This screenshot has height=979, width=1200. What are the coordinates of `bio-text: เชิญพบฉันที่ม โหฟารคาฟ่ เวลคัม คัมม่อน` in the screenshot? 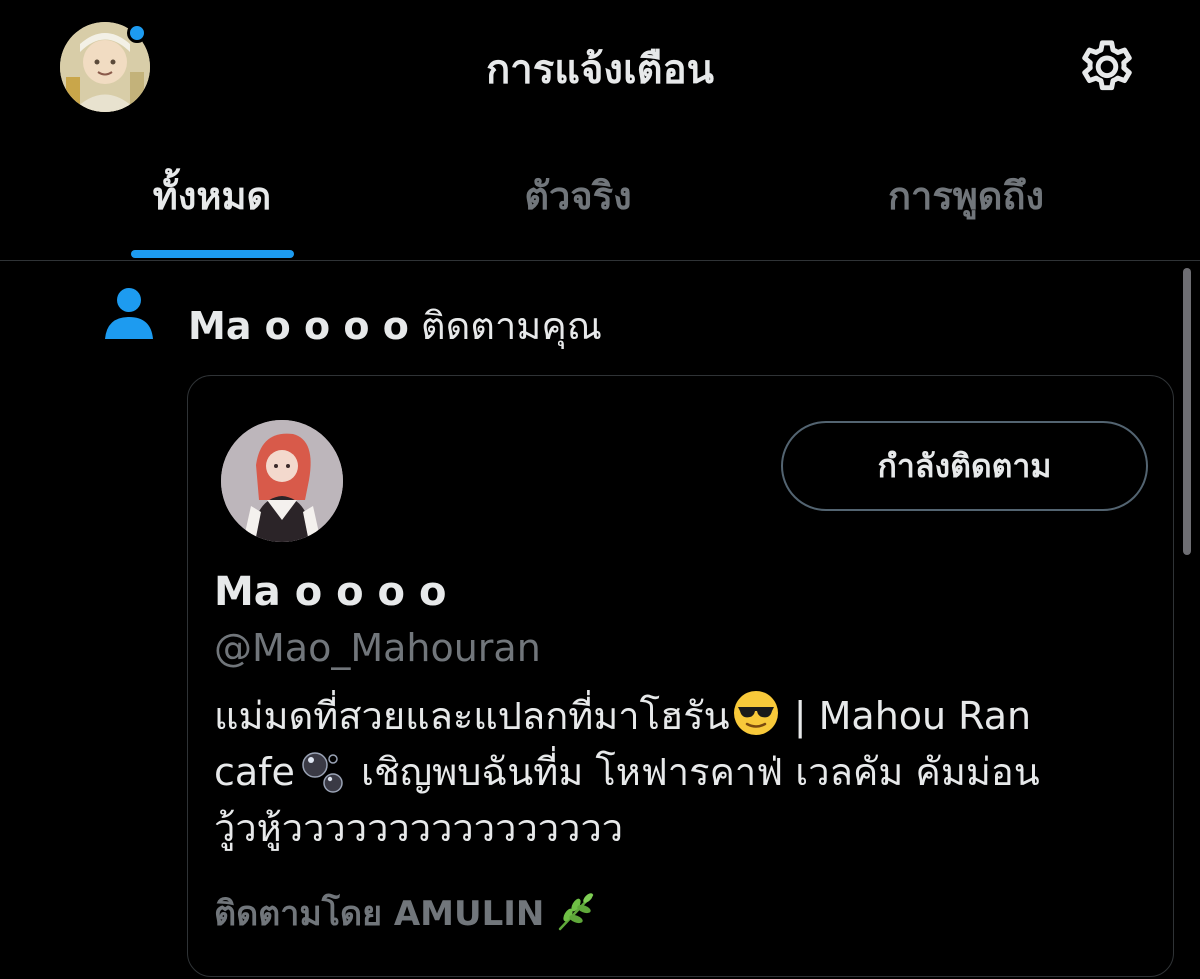 It's located at (700, 772).